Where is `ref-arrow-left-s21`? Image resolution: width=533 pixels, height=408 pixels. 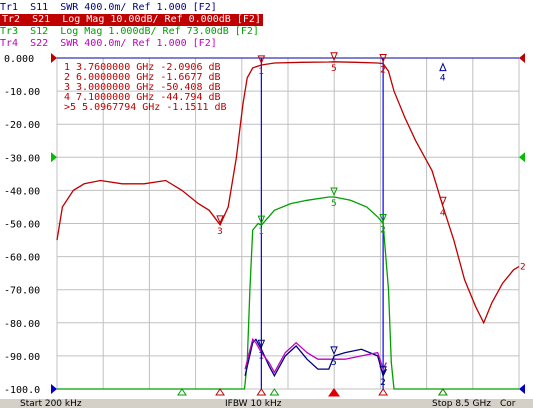 ref-arrow-left-s21 is located at coordinates (54, 58).